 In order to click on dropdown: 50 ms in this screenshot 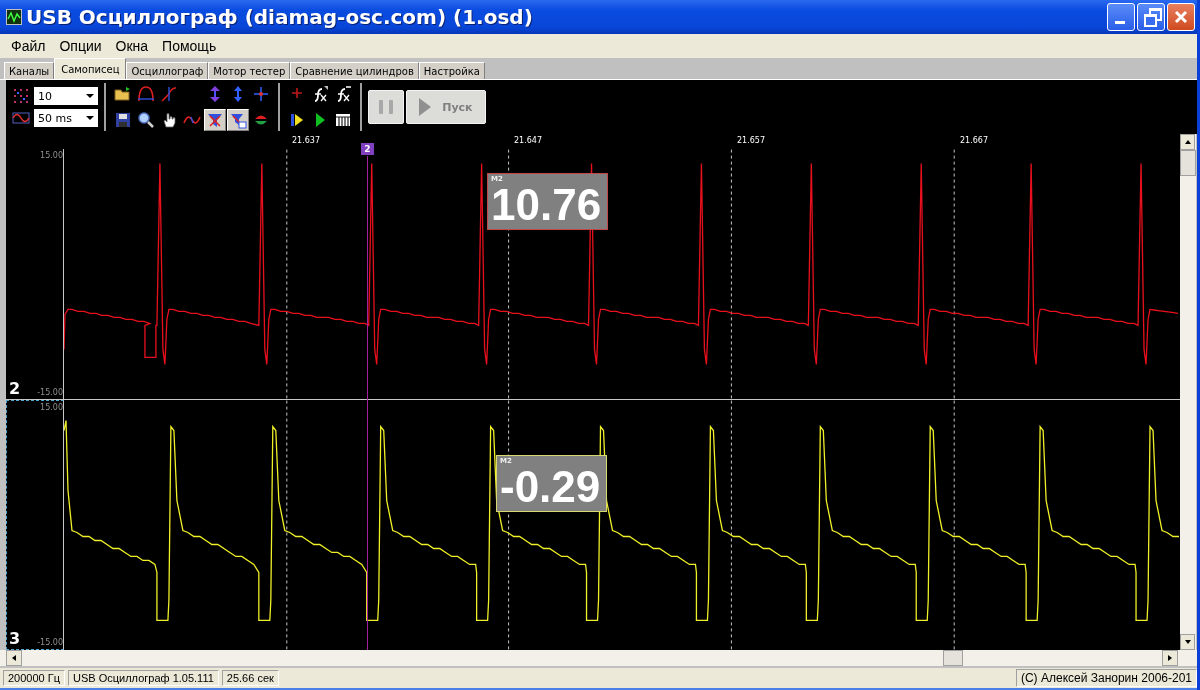, I will do `click(66, 118)`.